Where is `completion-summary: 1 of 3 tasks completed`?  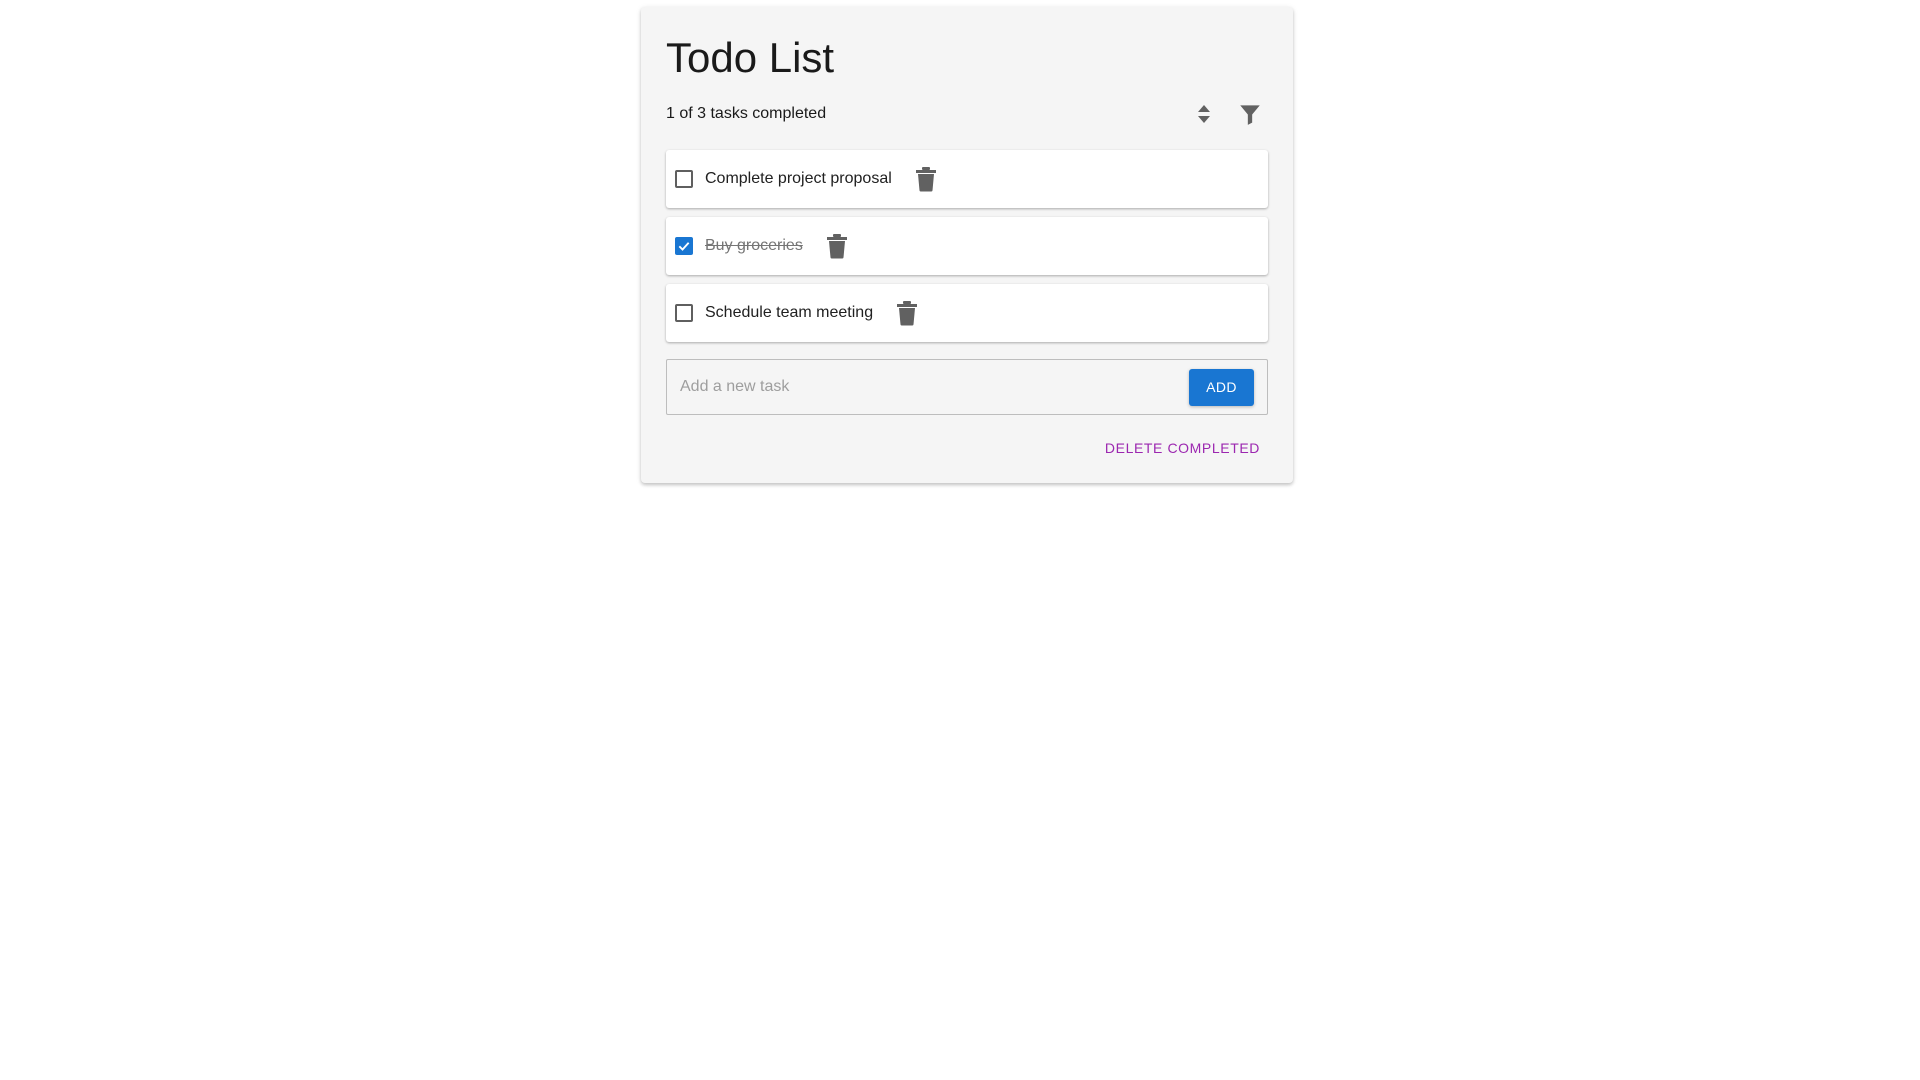 completion-summary: 1 of 3 tasks completed is located at coordinates (746, 113).